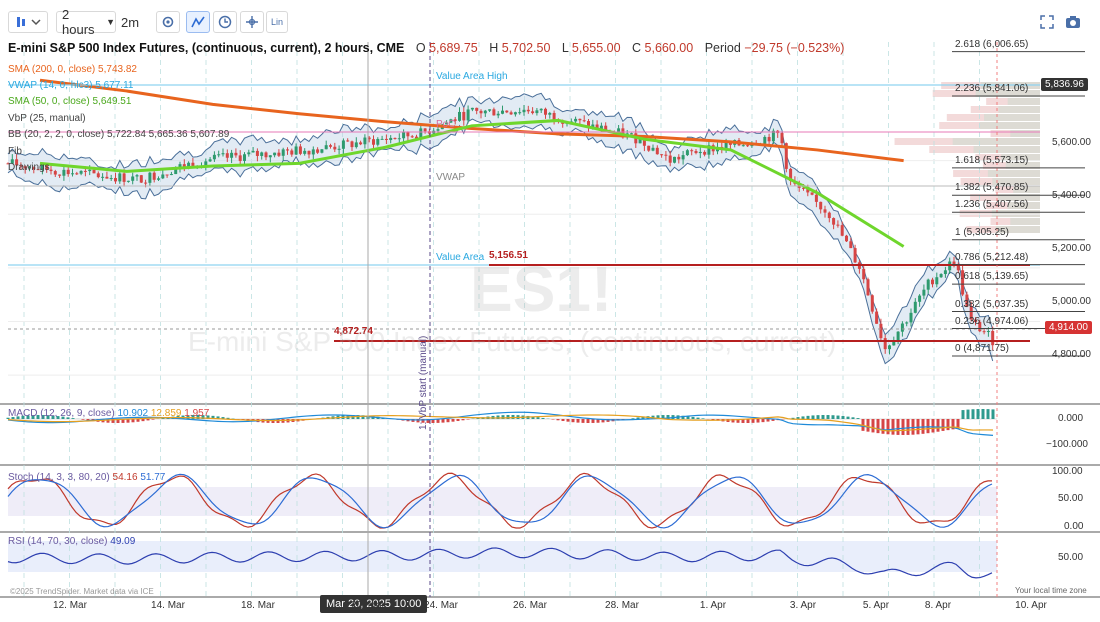 Image resolution: width=1100 pixels, height=622 pixels. Describe the element at coordinates (669, 48) in the screenshot. I see `close-value: 5,660.00` at that location.